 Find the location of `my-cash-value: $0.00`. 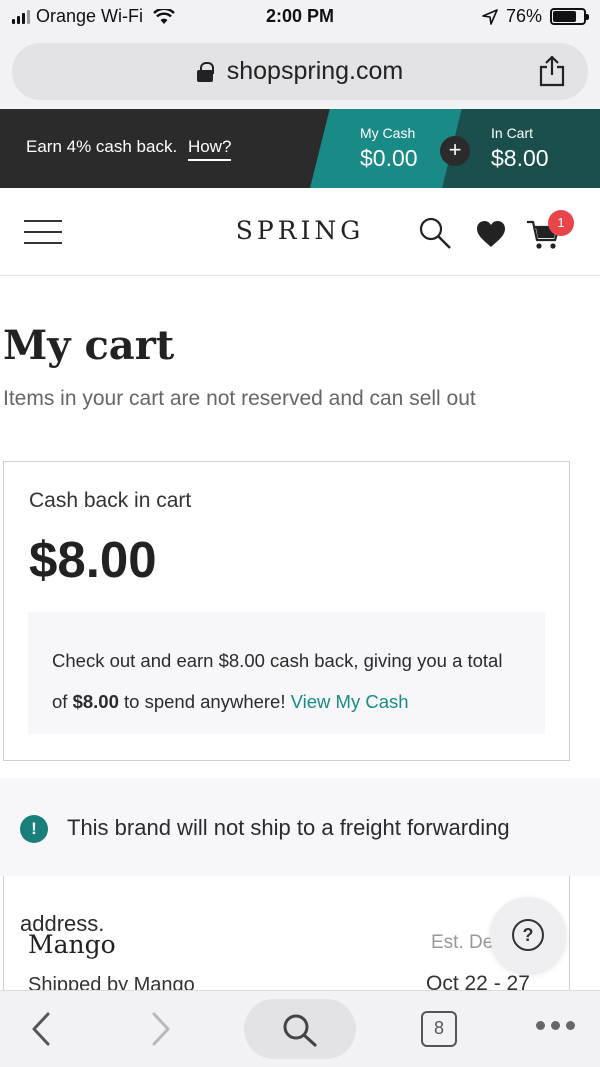

my-cash-value: $0.00 is located at coordinates (389, 158).